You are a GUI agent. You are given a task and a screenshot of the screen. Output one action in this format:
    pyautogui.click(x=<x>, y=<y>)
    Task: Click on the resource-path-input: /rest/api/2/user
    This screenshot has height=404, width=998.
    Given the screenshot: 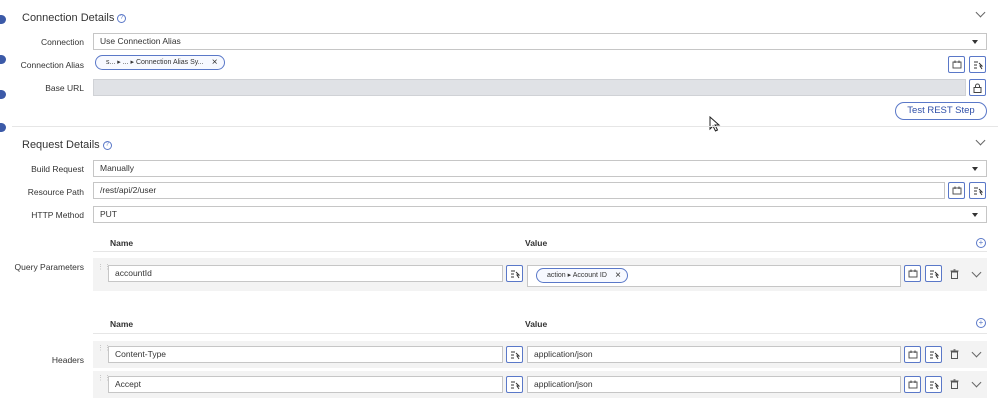 What is the action you would take?
    pyautogui.click(x=519, y=190)
    